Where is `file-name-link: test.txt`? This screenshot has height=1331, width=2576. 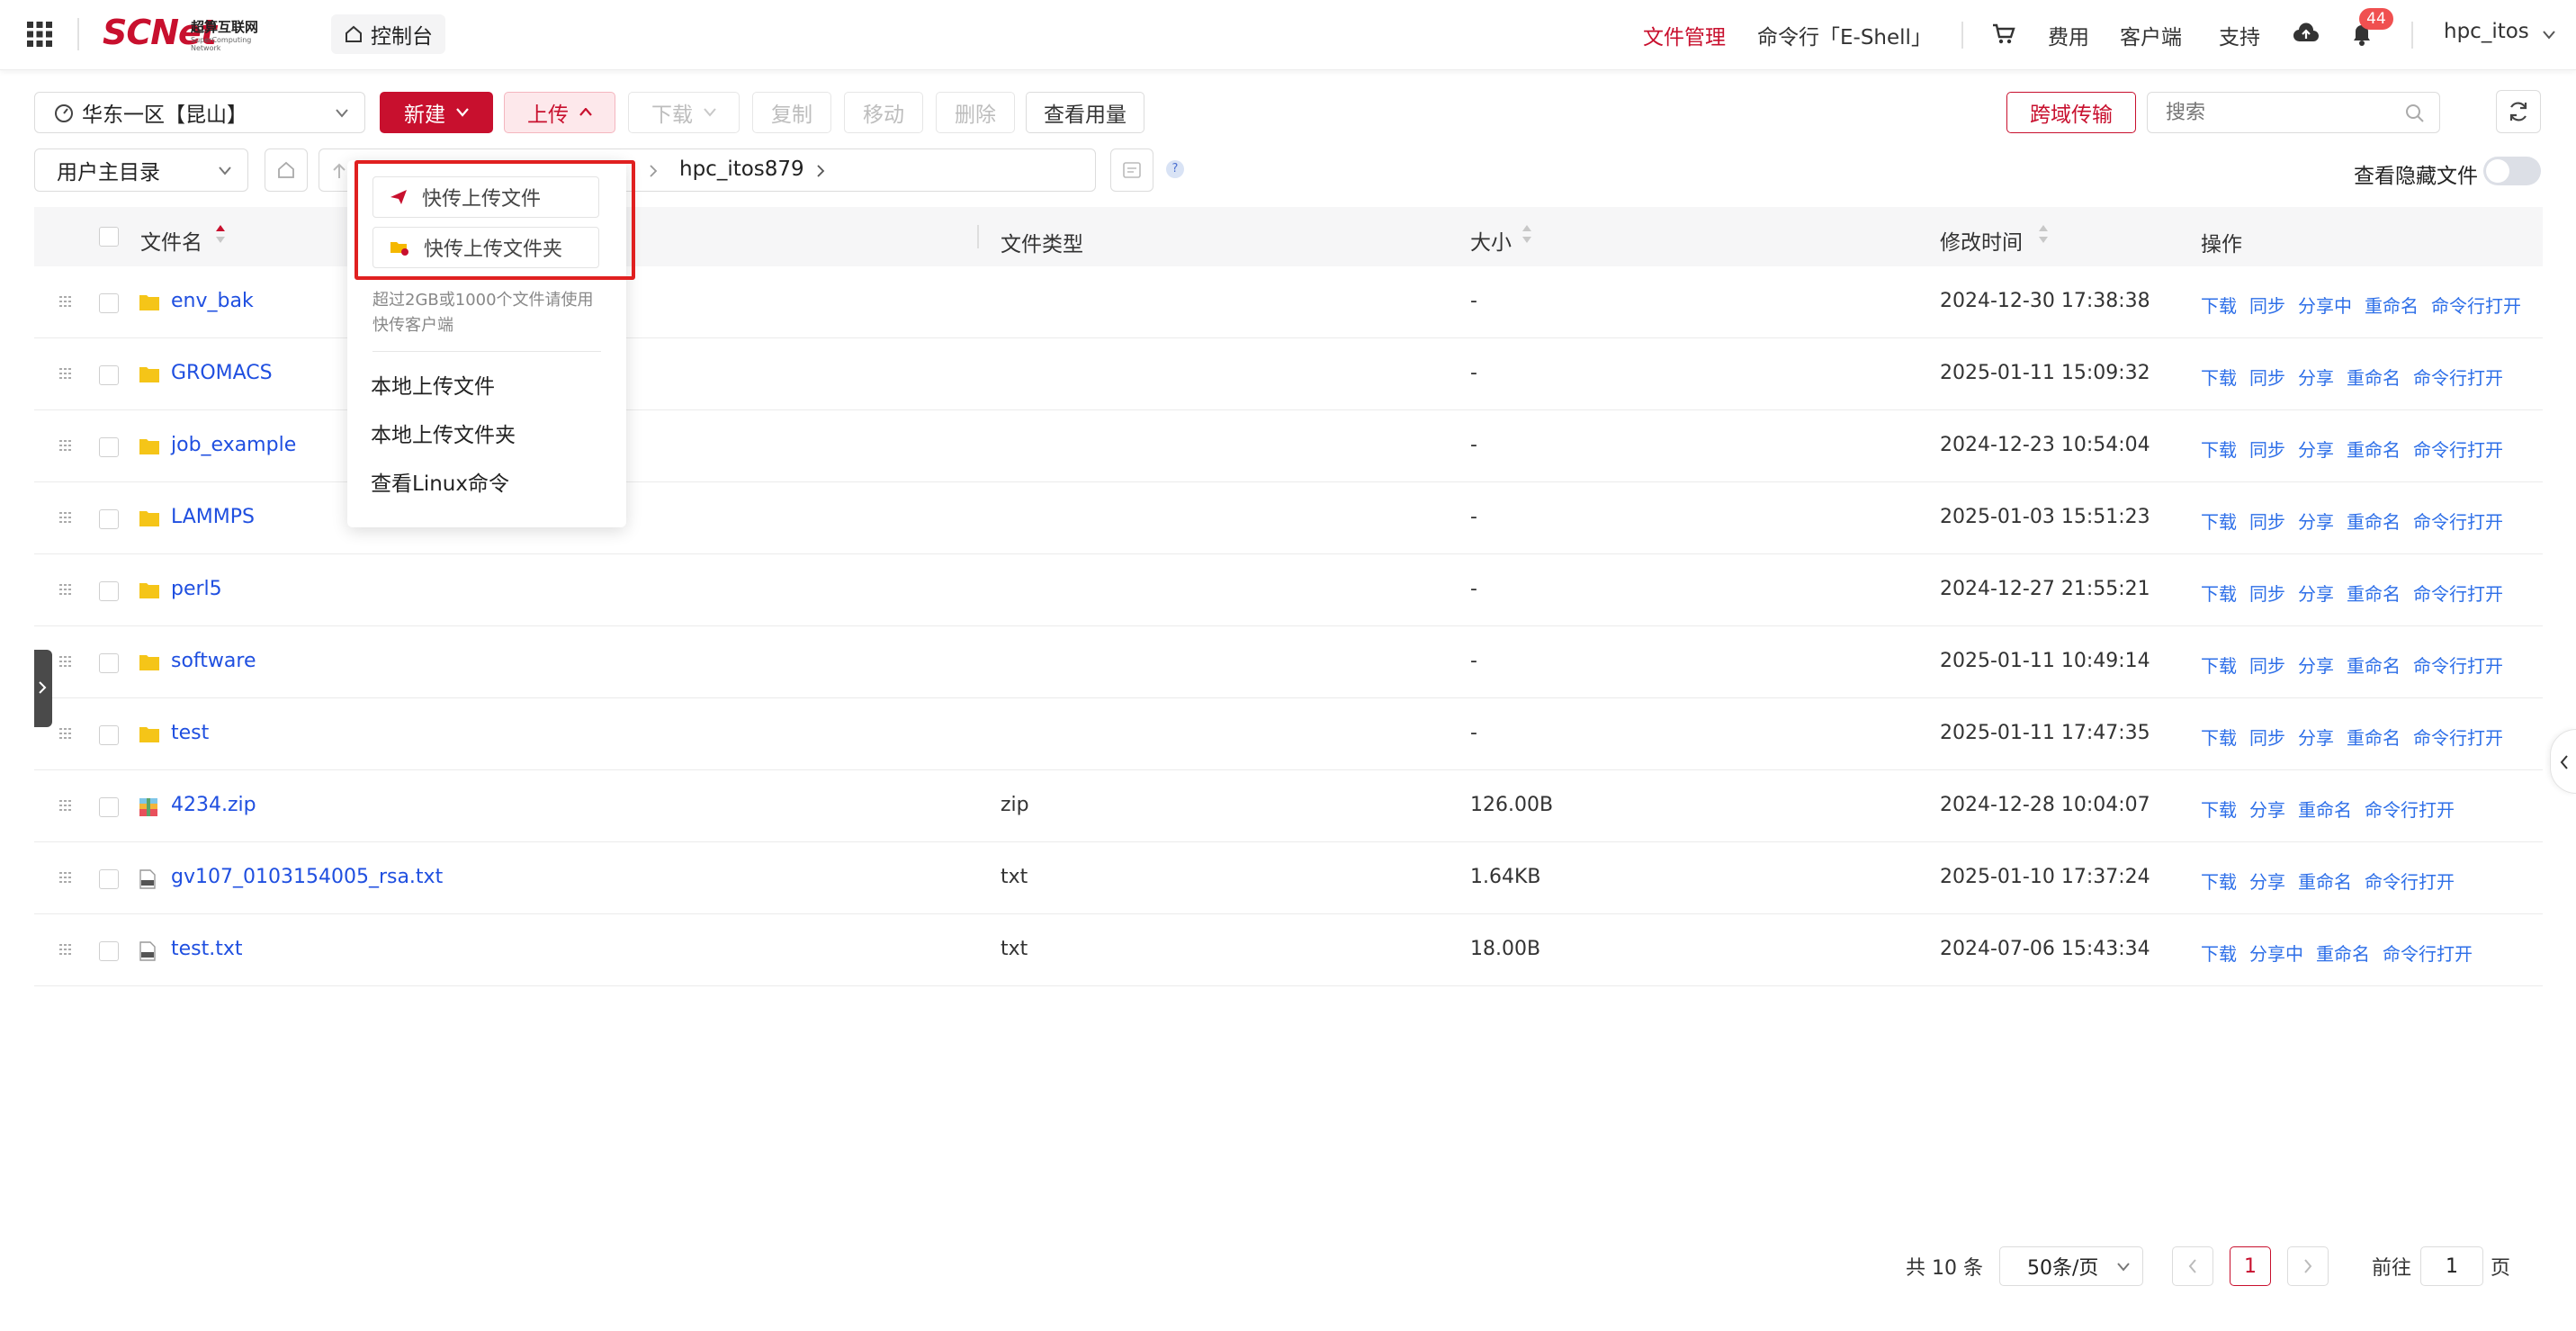 file-name-link: test.txt is located at coordinates (207, 949).